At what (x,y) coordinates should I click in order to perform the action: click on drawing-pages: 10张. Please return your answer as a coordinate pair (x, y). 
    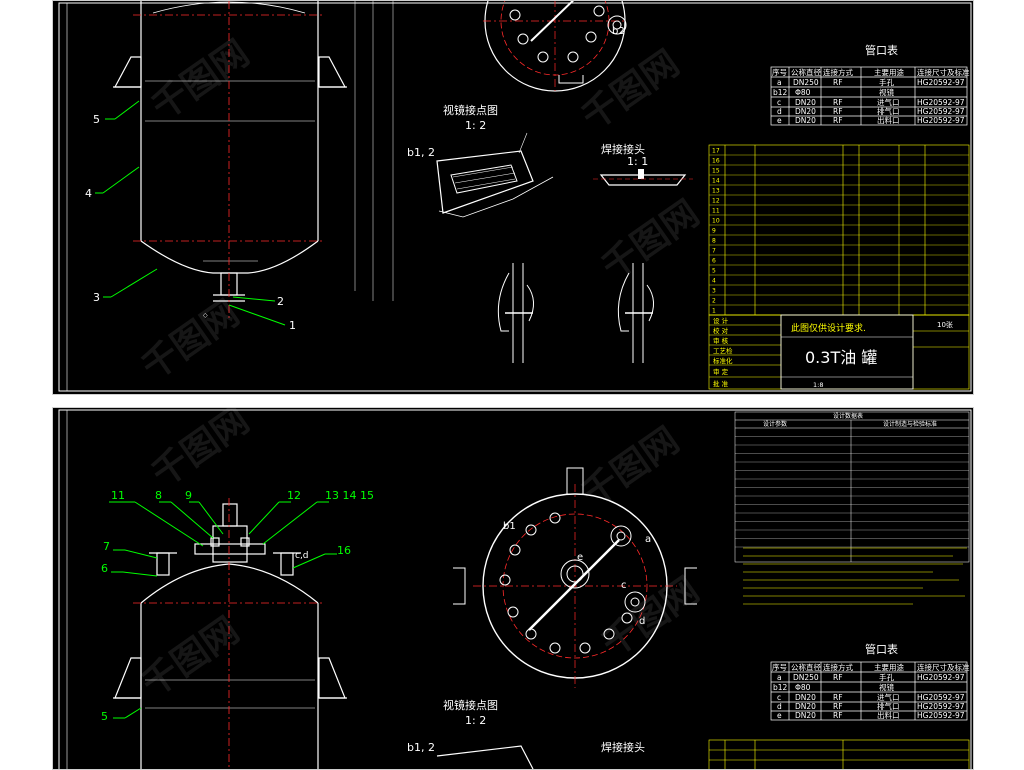
    Looking at the image, I should click on (945, 324).